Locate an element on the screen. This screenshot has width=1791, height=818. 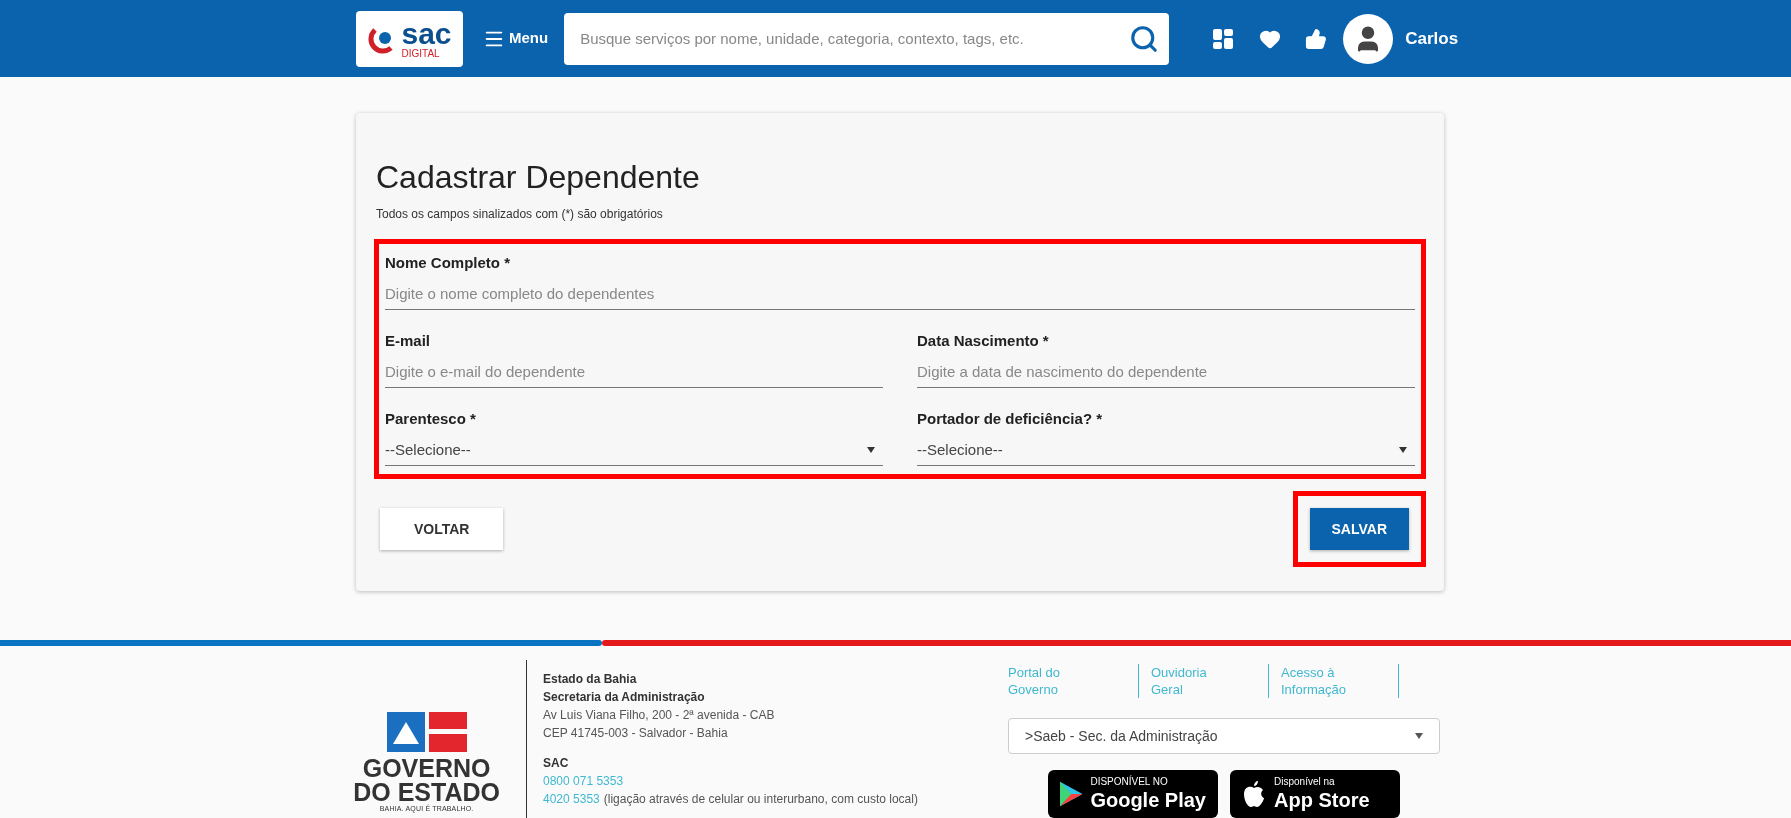
logo-text: DO ESTADO is located at coordinates (426, 791).